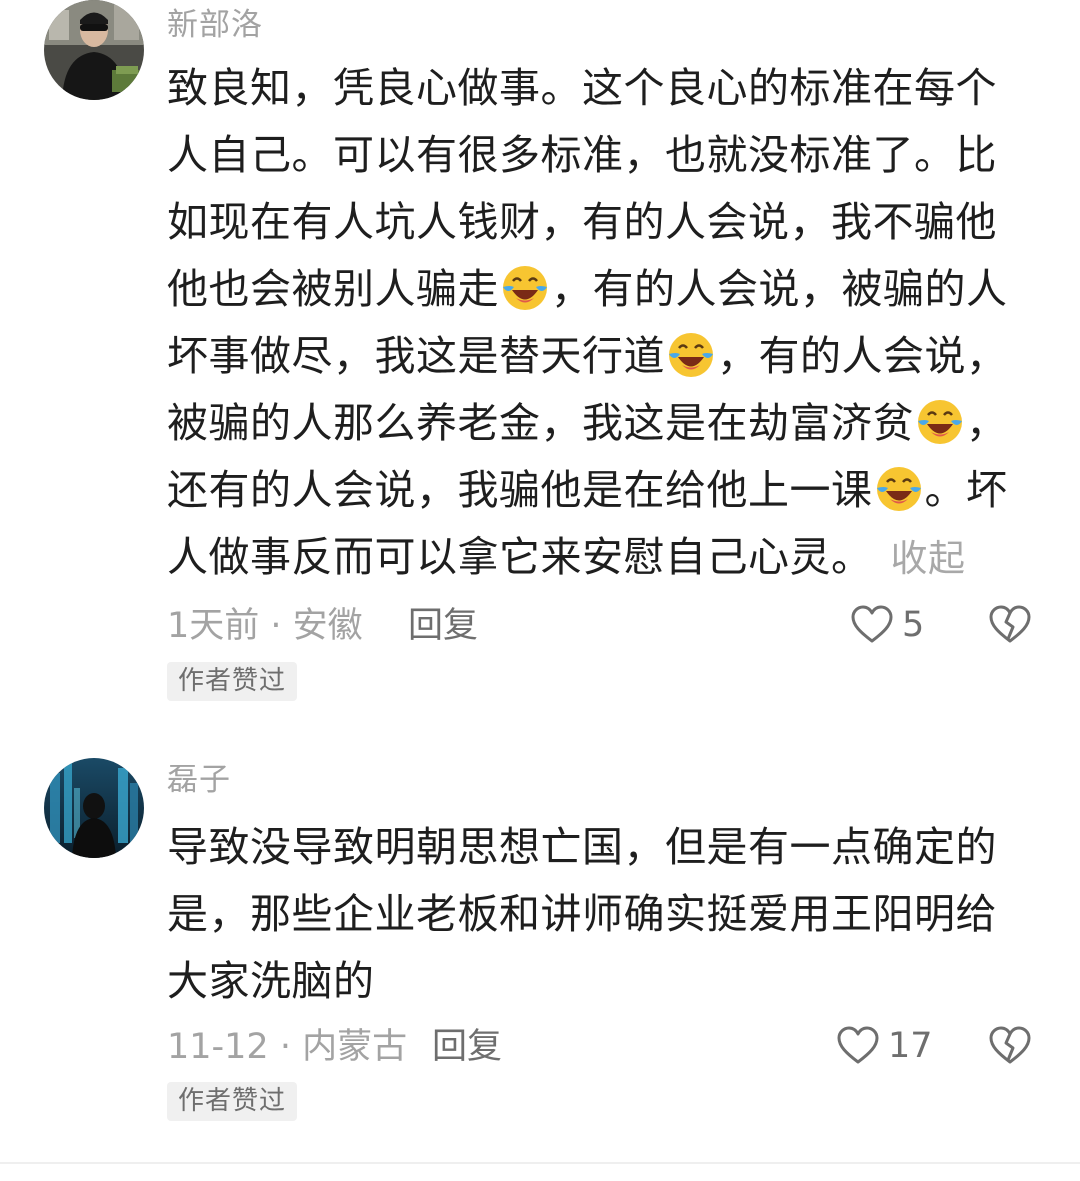 This screenshot has height=1181, width=1080. Describe the element at coordinates (858, 1045) in the screenshot. I see `heart-icon` at that location.